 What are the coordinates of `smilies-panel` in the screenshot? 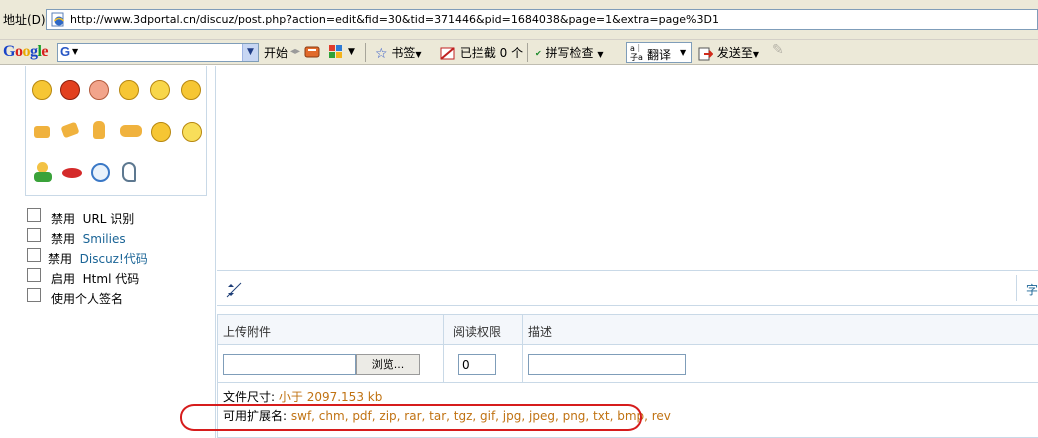 It's located at (116, 131).